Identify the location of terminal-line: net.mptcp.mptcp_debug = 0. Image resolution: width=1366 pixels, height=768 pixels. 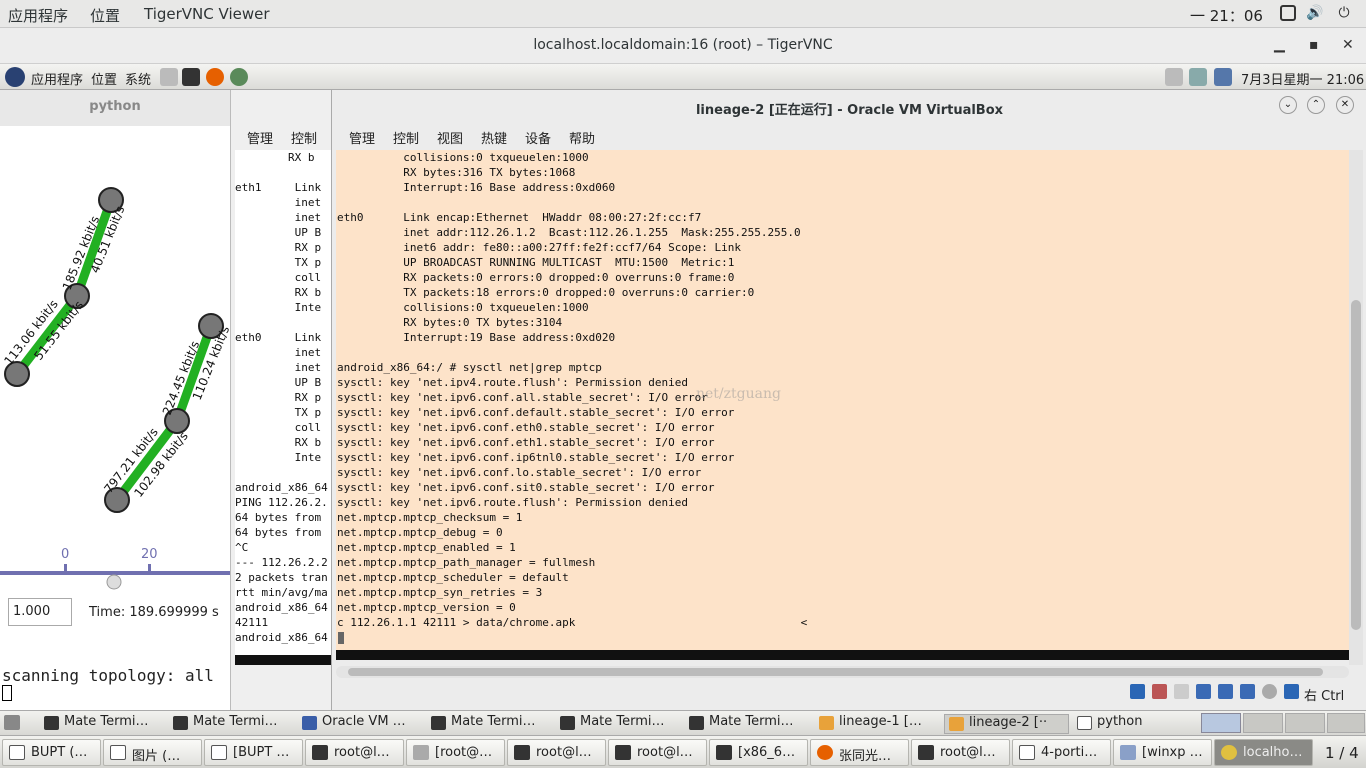
(420, 532).